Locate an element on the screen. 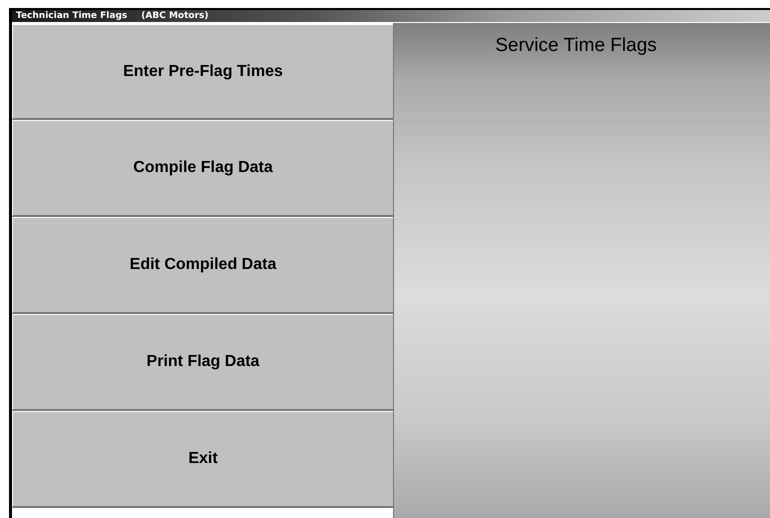  menu-button: Enter Pre-Flag Times is located at coordinates (202, 71).